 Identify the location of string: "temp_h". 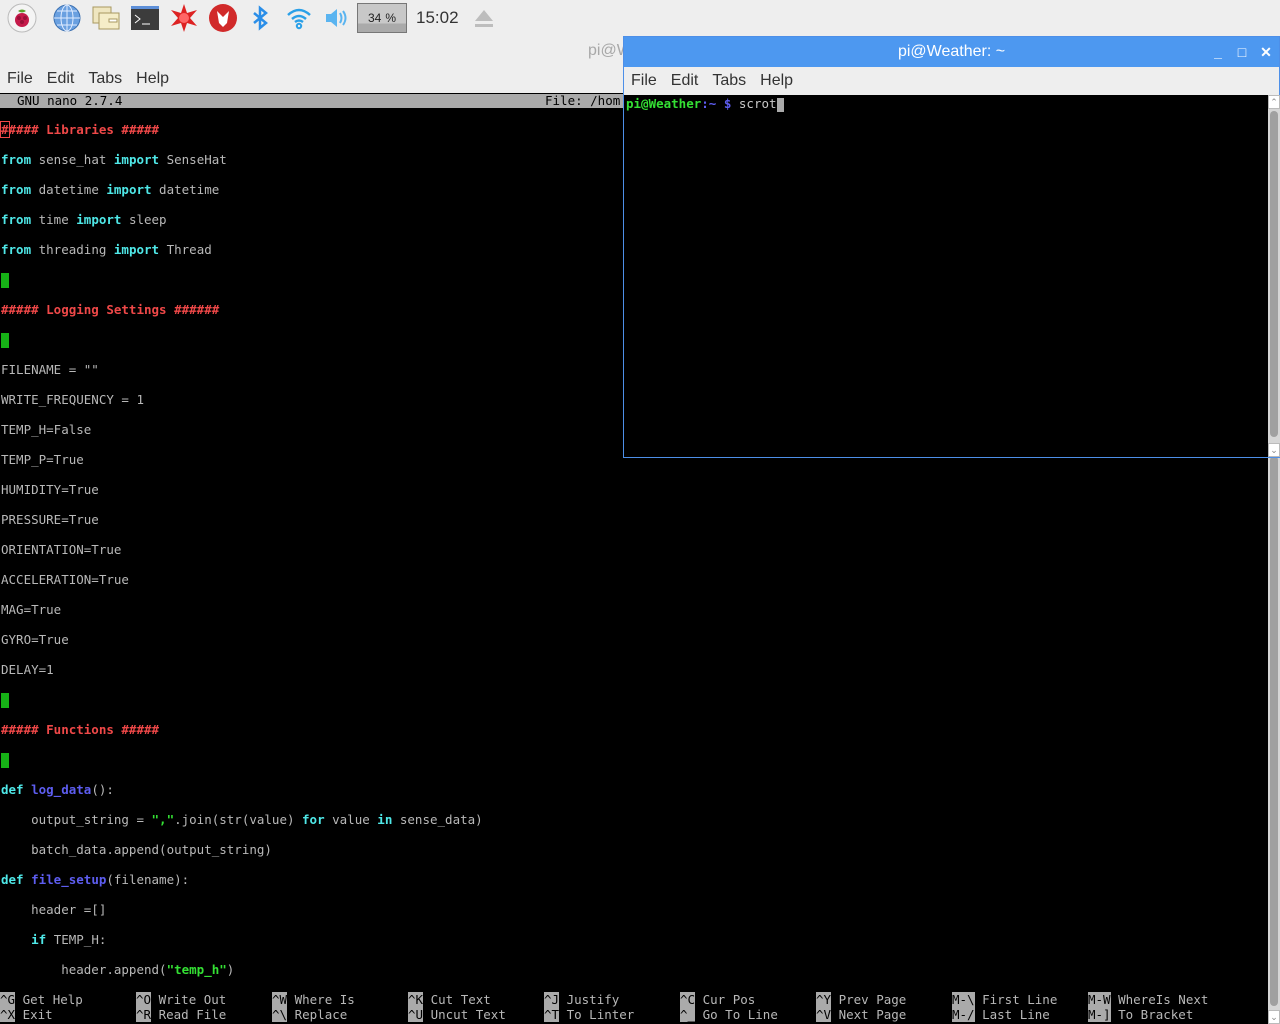
(196, 969).